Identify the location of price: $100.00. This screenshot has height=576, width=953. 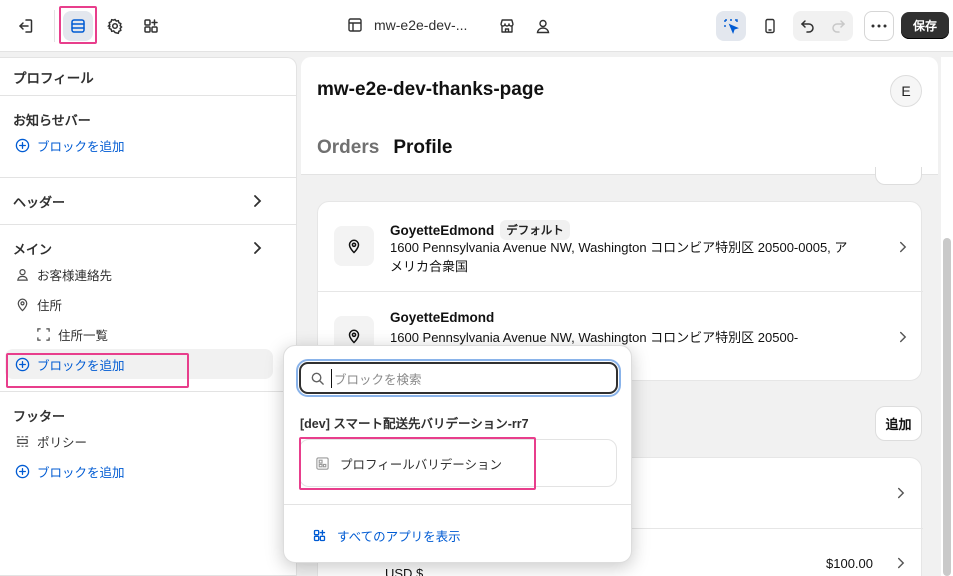
(849, 563).